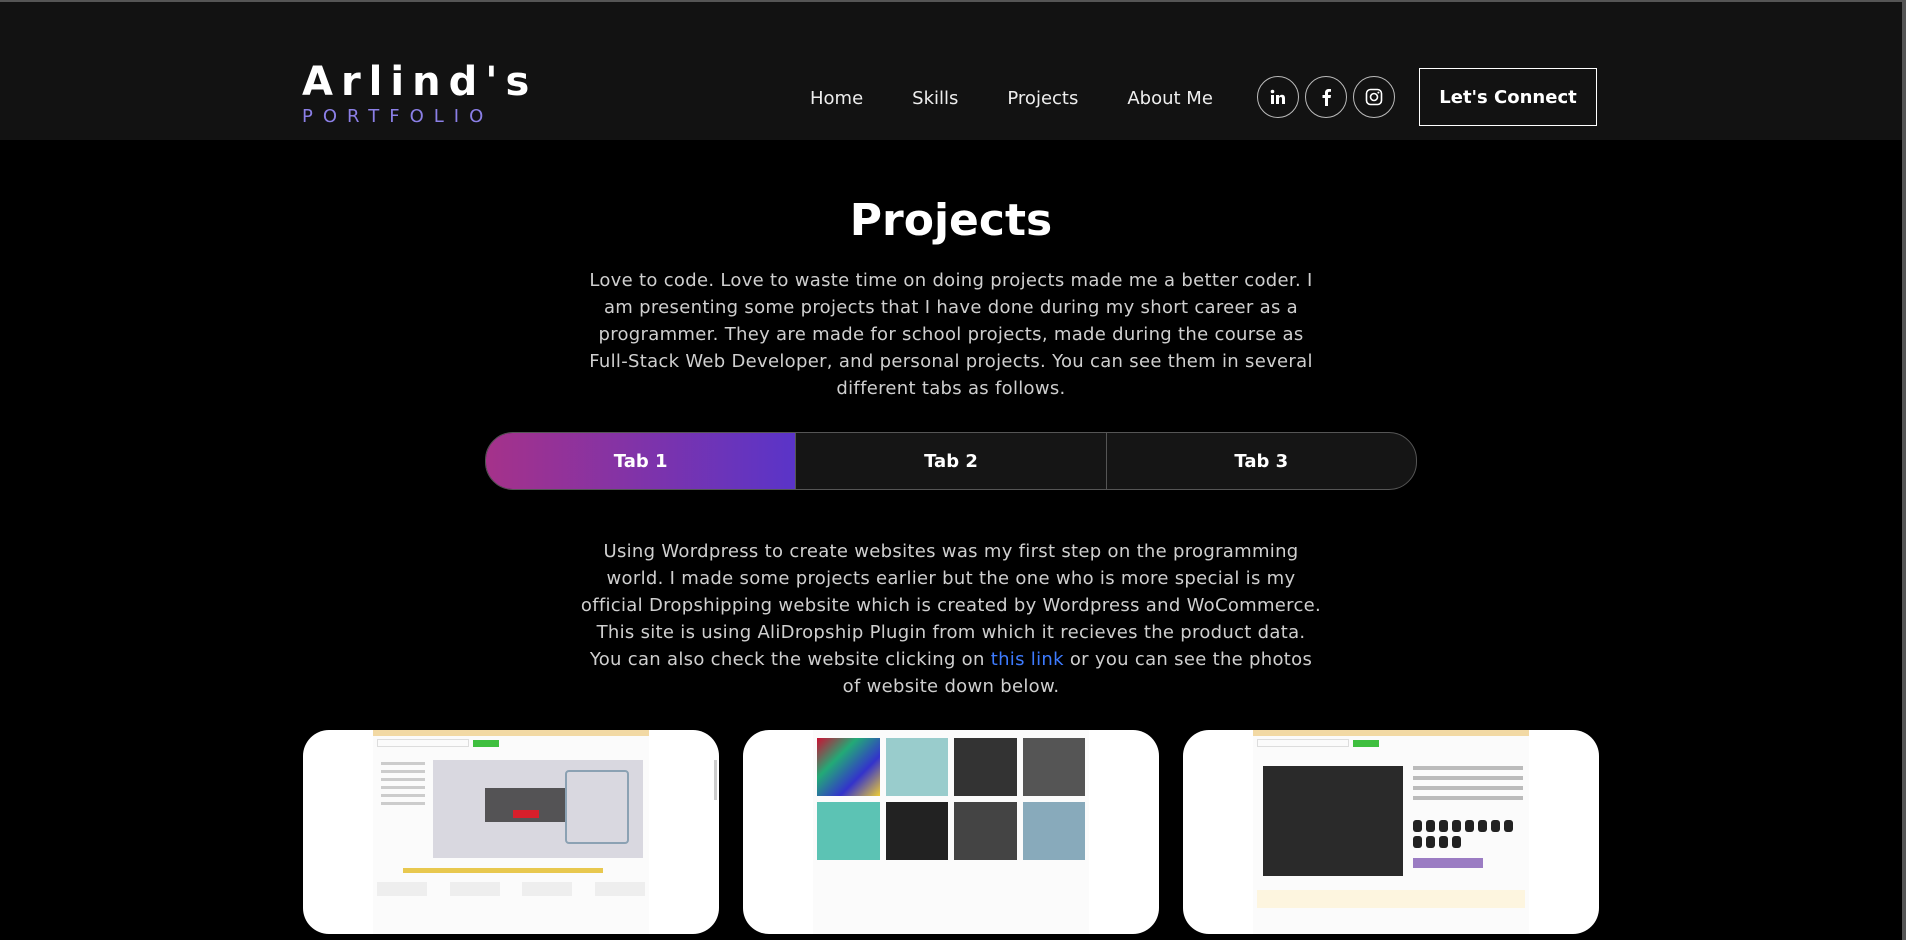 This screenshot has height=940, width=1906. Describe the element at coordinates (715, 780) in the screenshot. I see `preview-scrollbar` at that location.